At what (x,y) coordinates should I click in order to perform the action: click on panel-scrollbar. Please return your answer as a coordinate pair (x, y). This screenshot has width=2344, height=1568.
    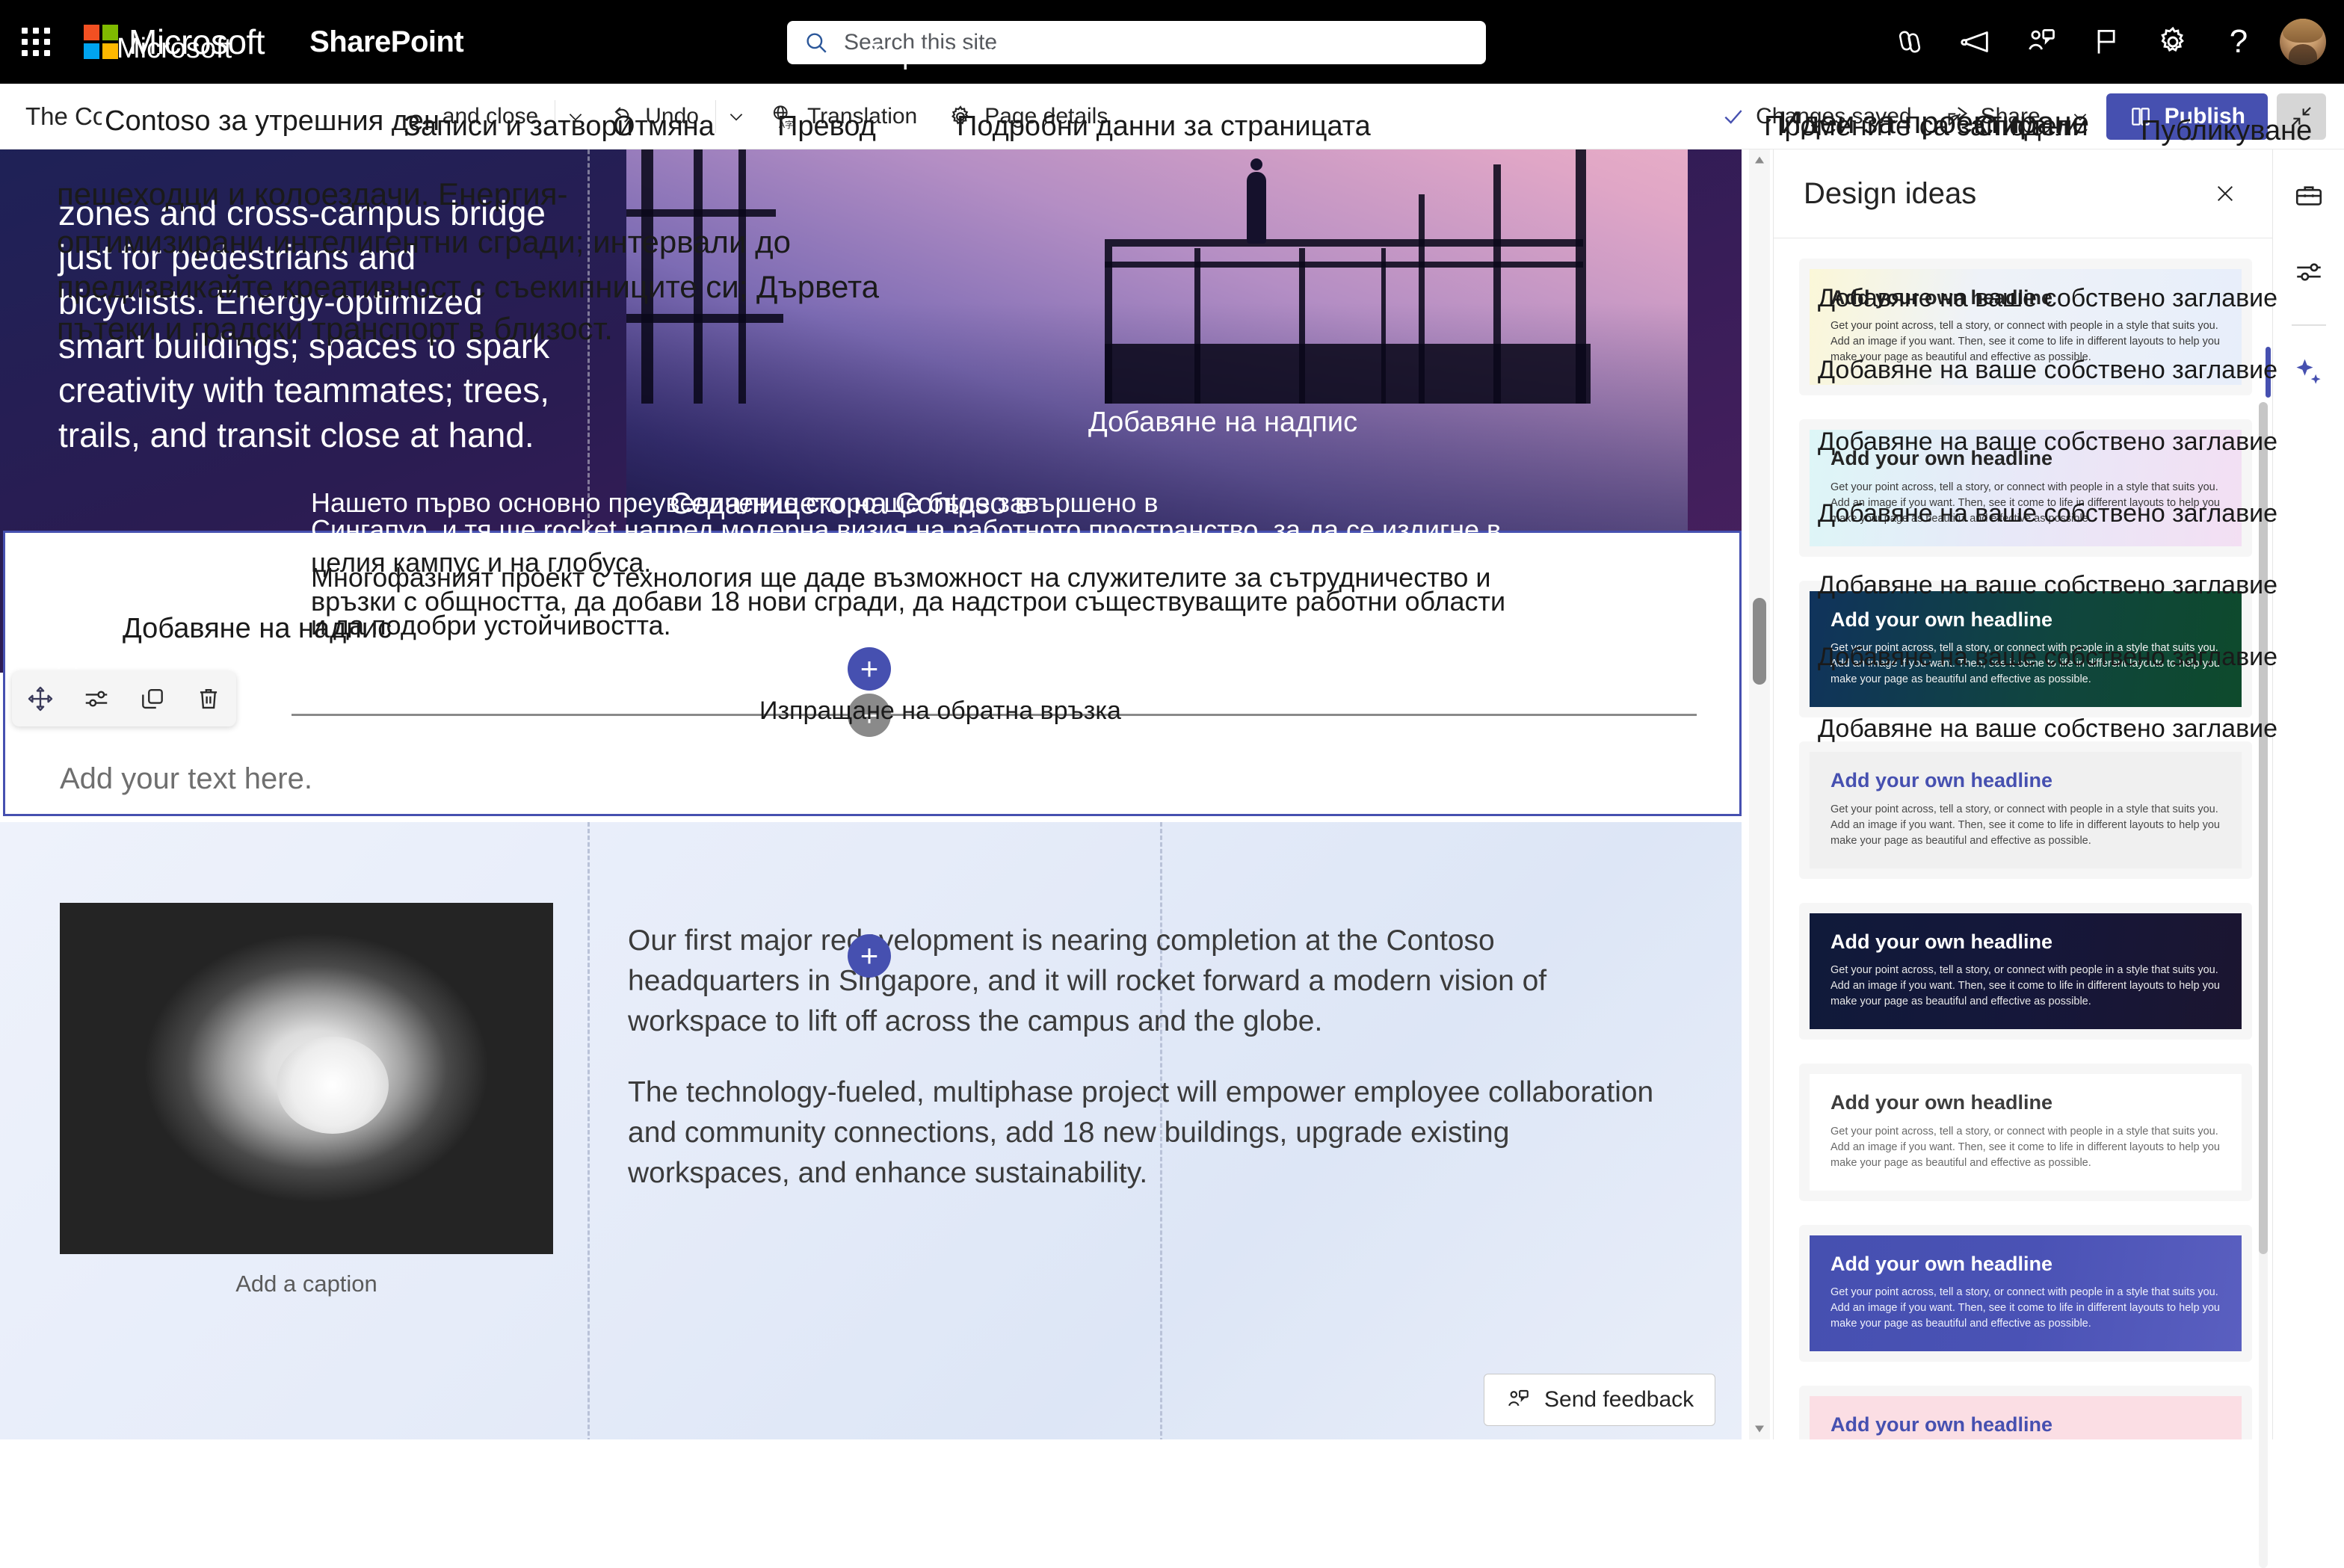
    Looking at the image, I should click on (2263, 985).